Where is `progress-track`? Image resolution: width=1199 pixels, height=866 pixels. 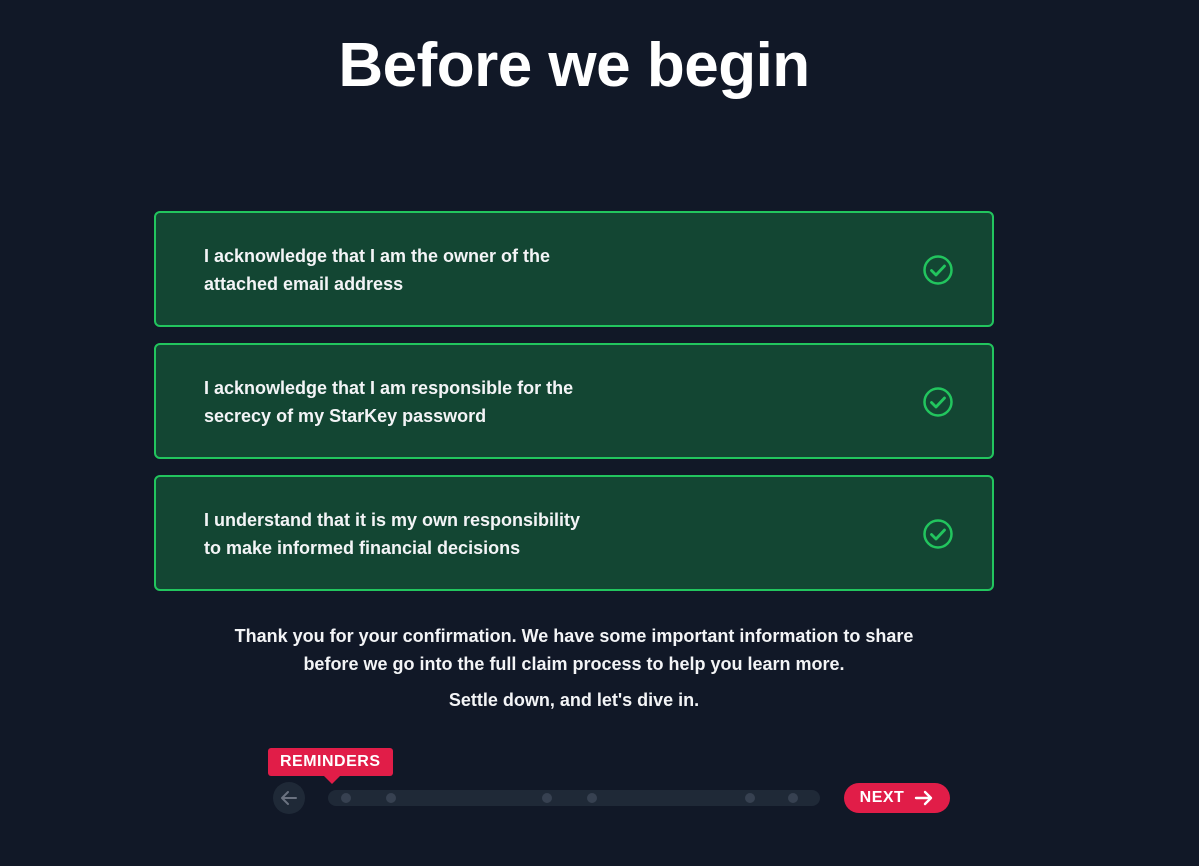 progress-track is located at coordinates (574, 798).